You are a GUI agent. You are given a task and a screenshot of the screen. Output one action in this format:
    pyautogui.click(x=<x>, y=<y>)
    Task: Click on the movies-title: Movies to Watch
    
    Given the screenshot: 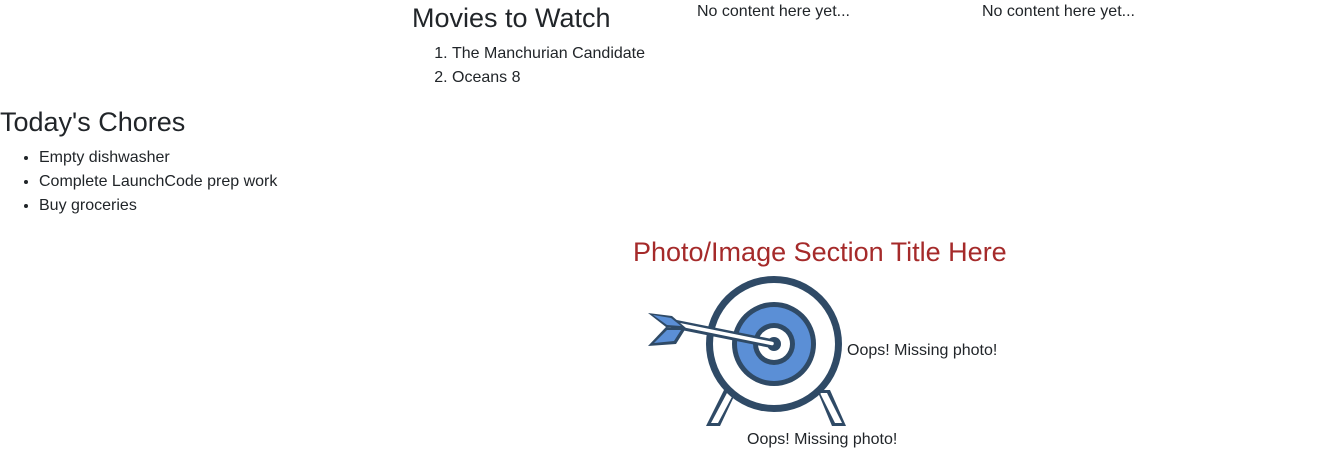 What is the action you would take?
    pyautogui.click(x=511, y=18)
    